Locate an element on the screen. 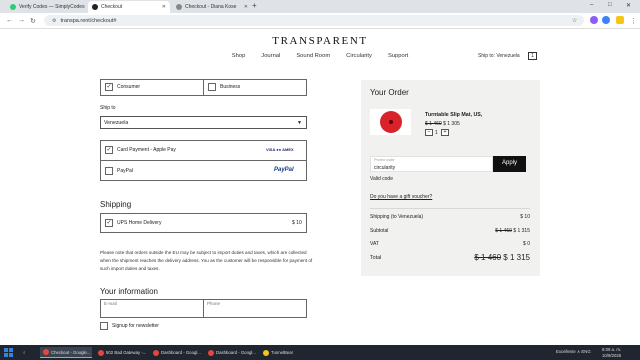 The width and height of the screenshot is (640, 360). ship-to-selector: Ship to: Venezuela is located at coordinates (499, 56).